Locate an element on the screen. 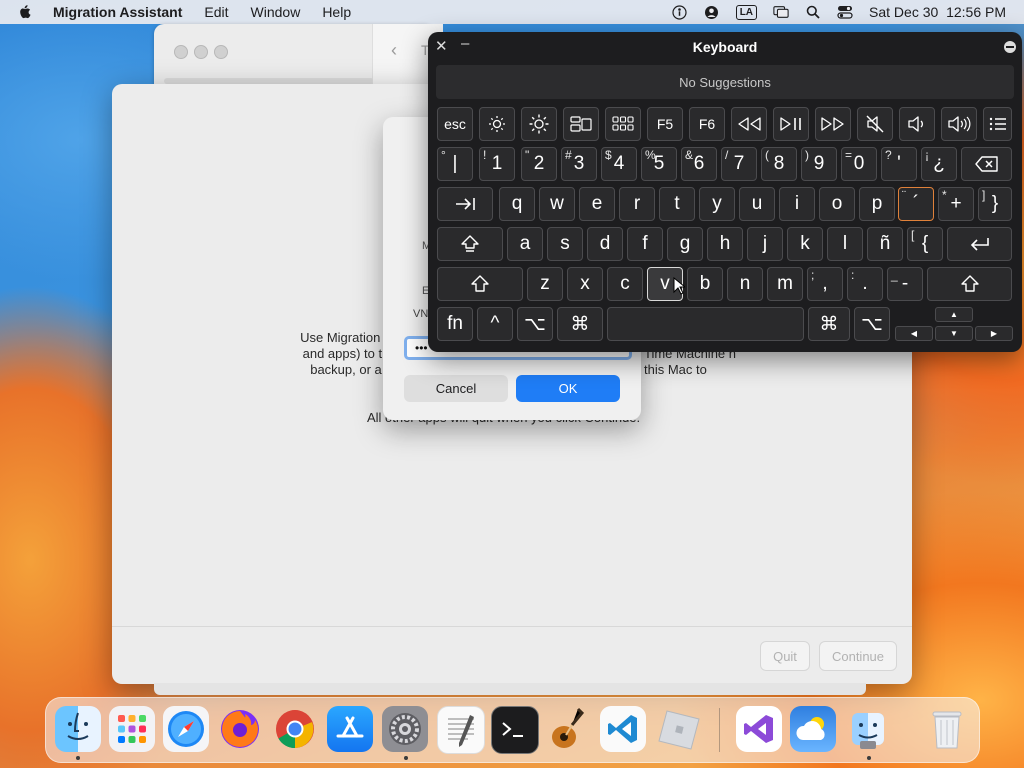 The width and height of the screenshot is (1024, 768). rewind-icon is located at coordinates (749, 124).